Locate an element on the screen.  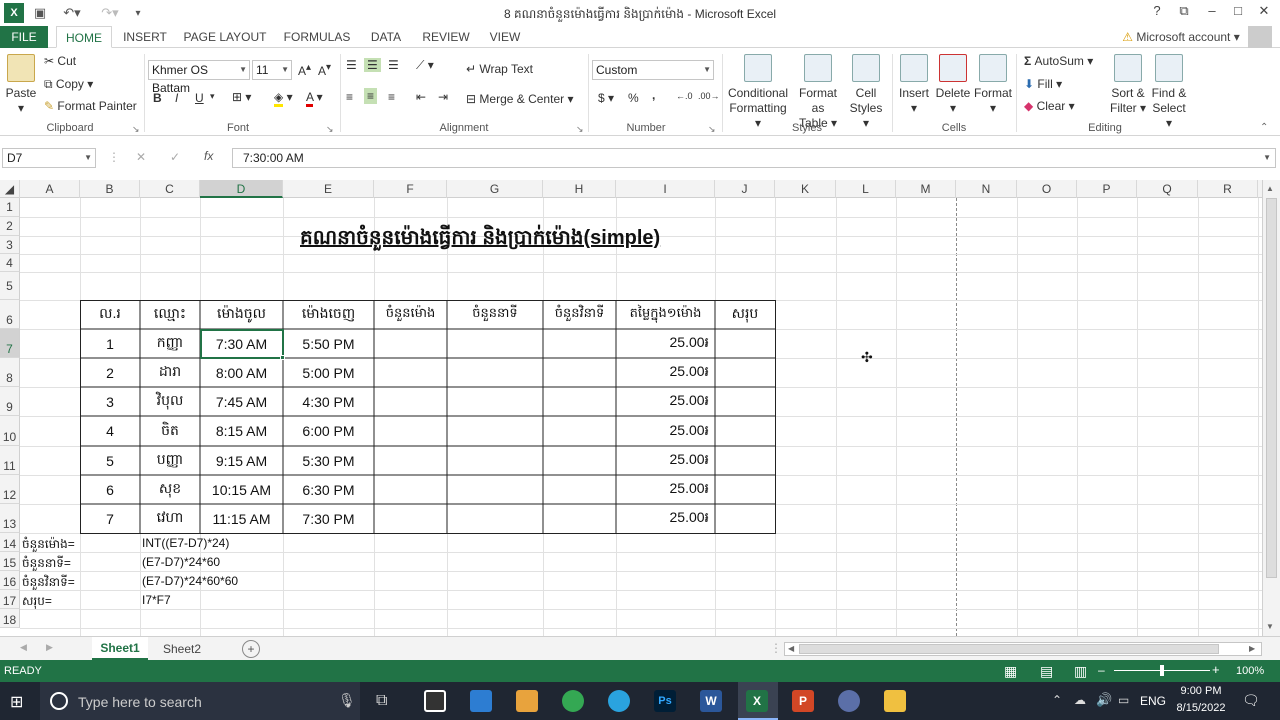
find-select-button: Find & Select ▾ is located at coordinates (1169, 92).